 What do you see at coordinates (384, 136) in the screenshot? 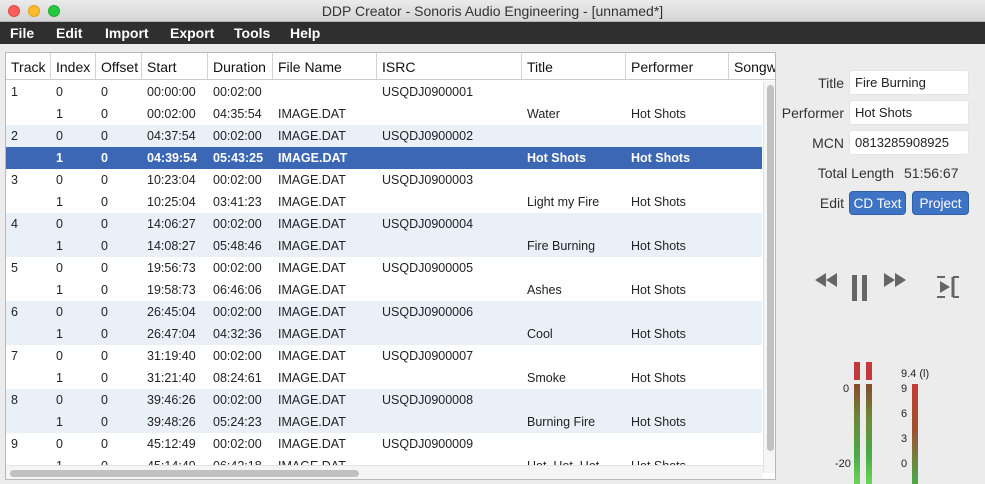
I see `table-row: 2 0 0 04:37:54 00:02:00 IMAGE.DAT USQDJ0900002` at bounding box center [384, 136].